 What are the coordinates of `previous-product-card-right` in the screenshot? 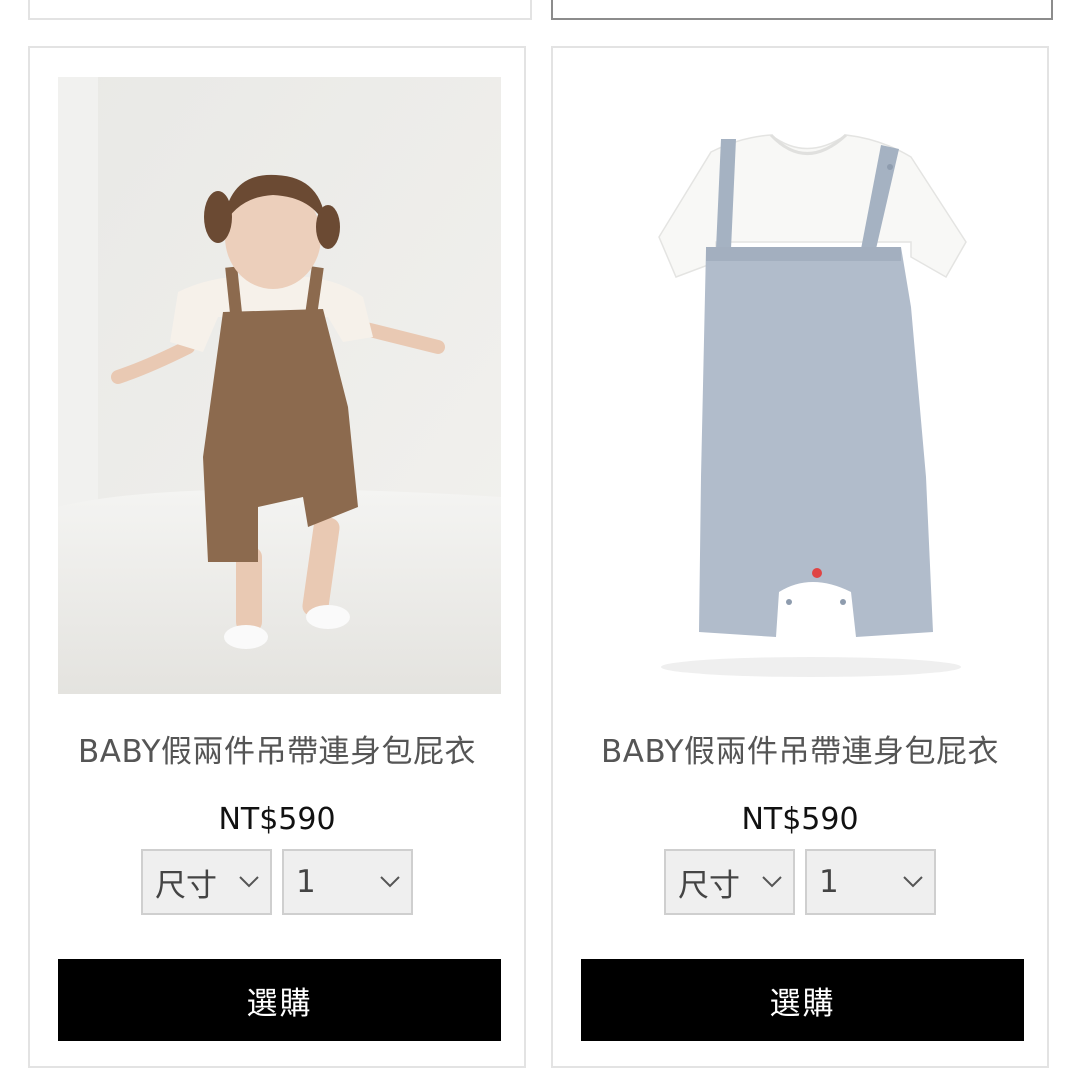 It's located at (802, 10).